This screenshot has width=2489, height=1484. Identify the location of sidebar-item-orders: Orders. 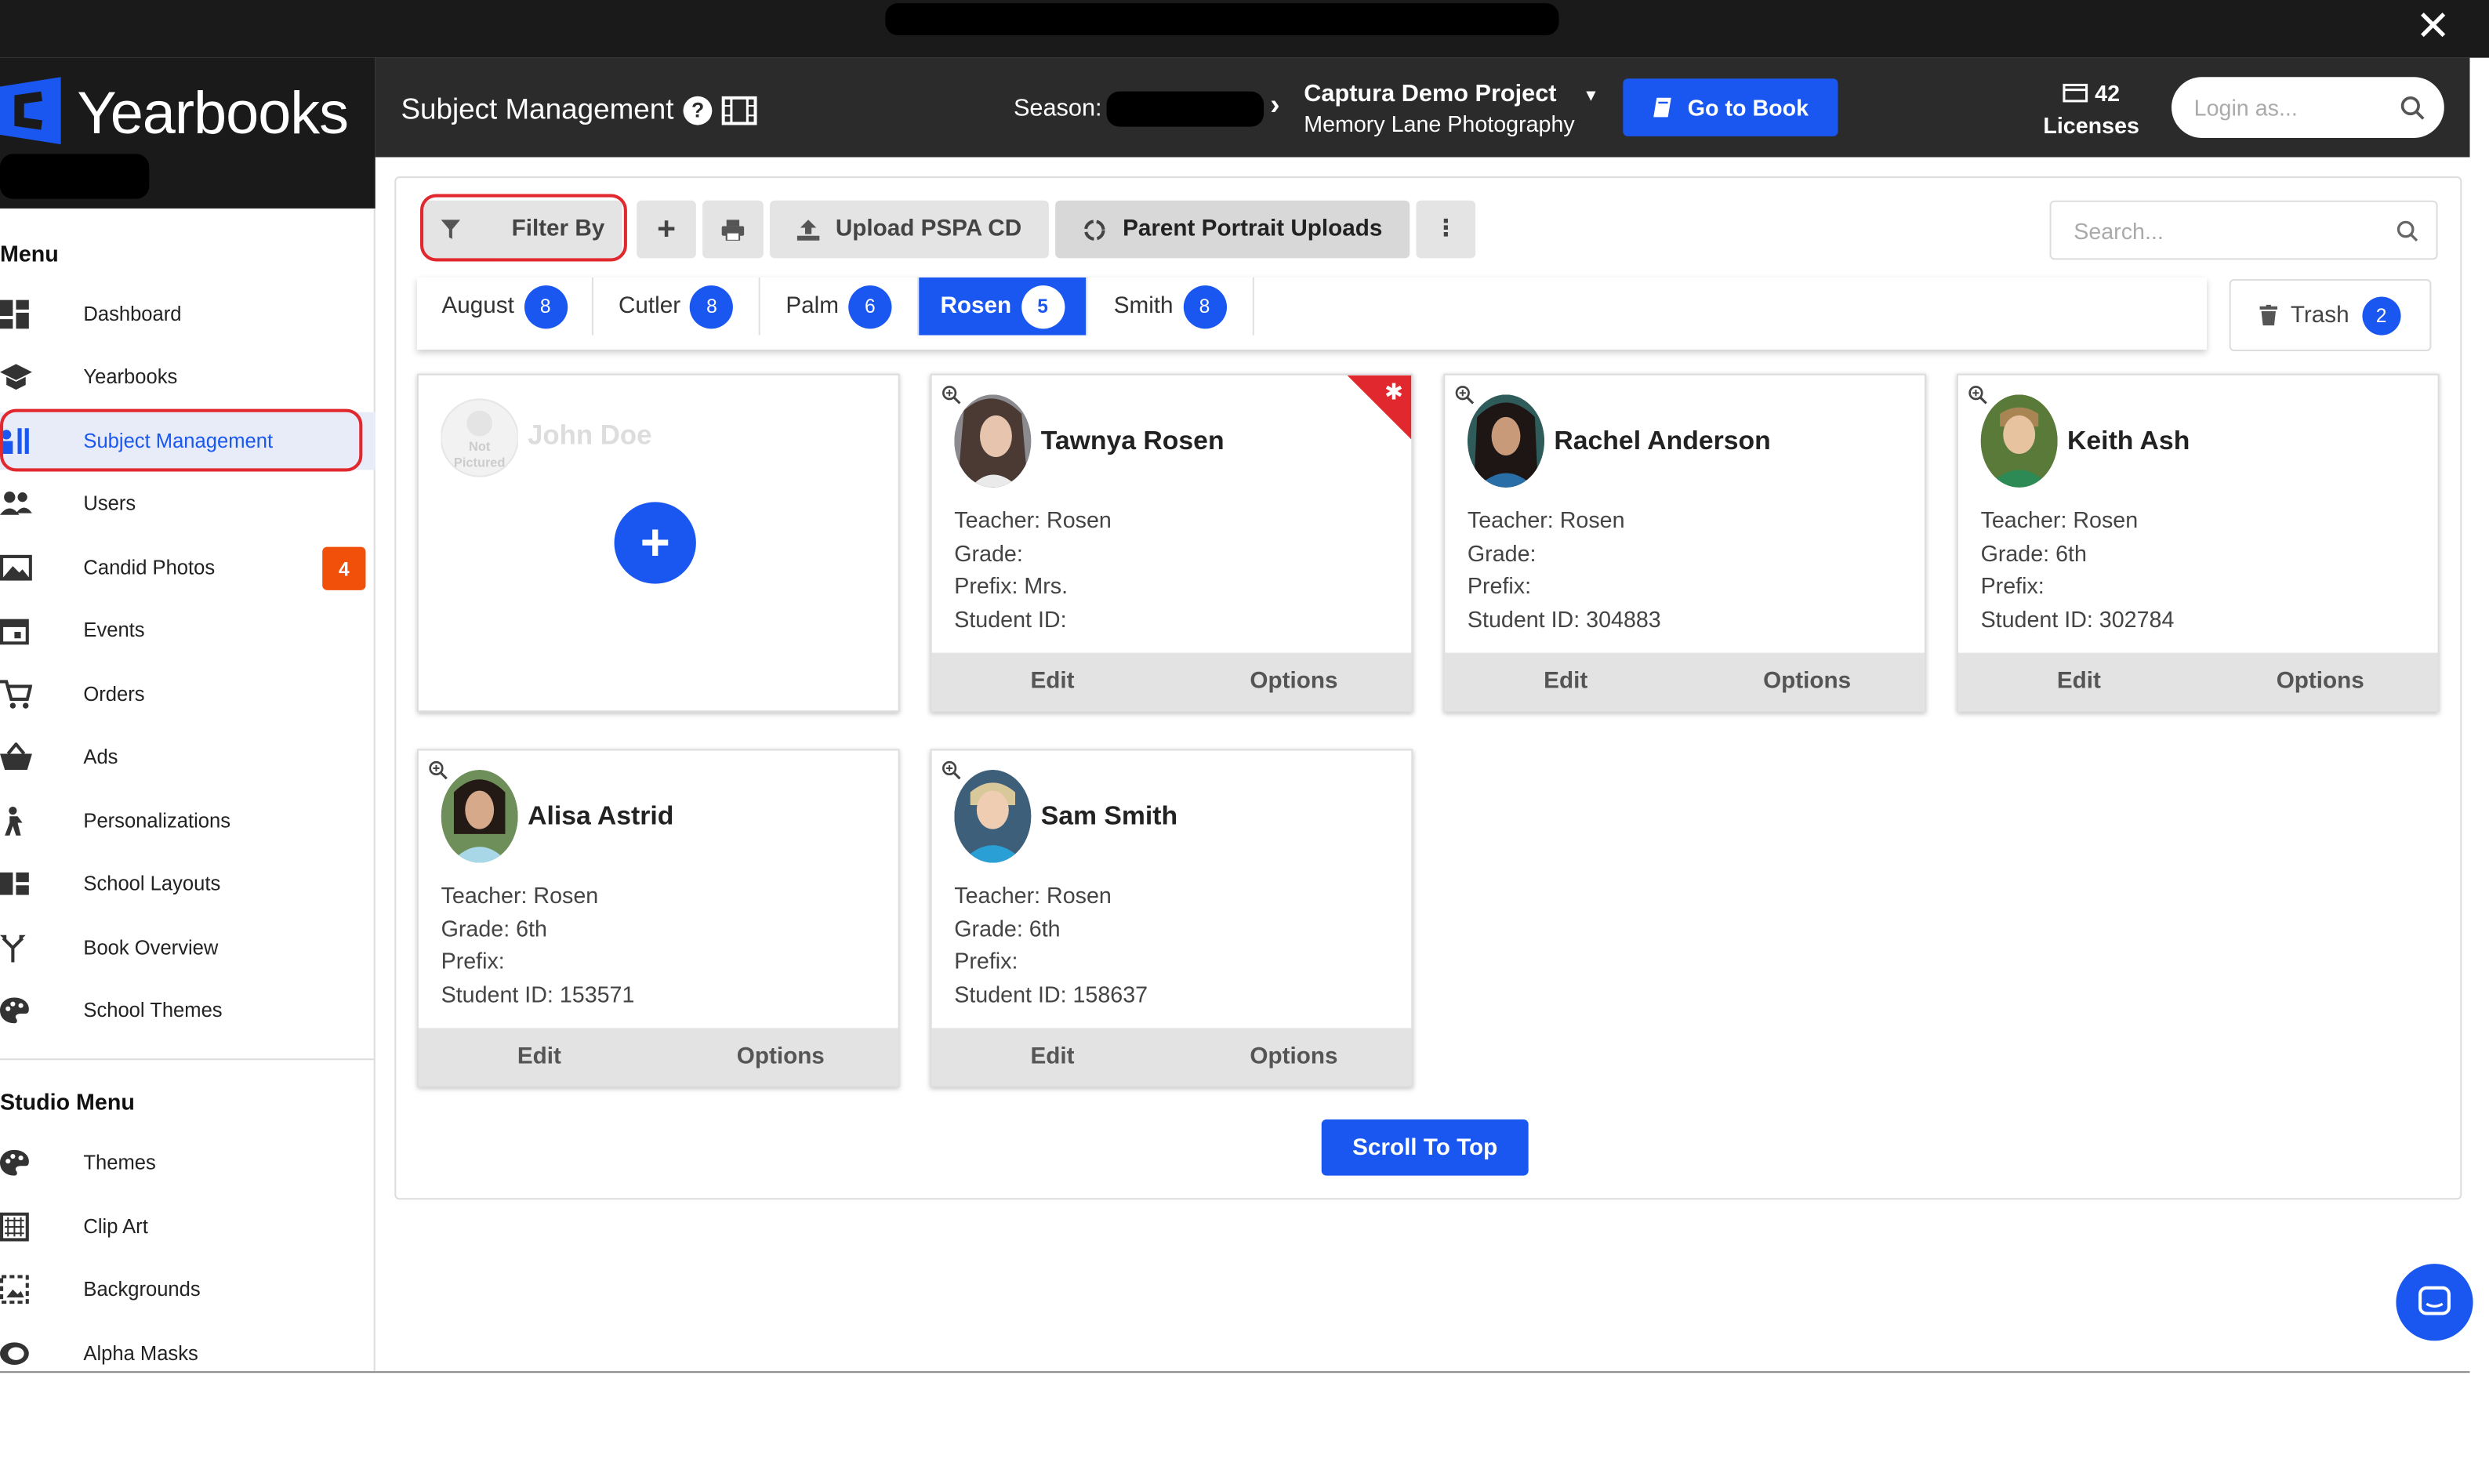
(188, 695).